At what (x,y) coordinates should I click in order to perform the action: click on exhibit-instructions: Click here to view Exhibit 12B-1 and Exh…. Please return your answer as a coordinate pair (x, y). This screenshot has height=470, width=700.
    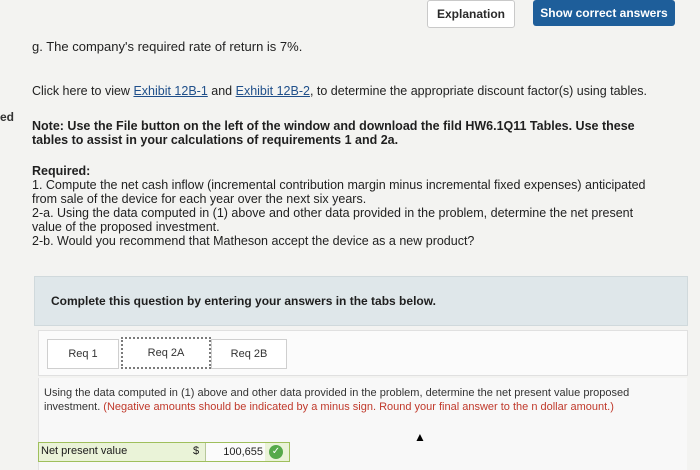
    Looking at the image, I should click on (348, 91).